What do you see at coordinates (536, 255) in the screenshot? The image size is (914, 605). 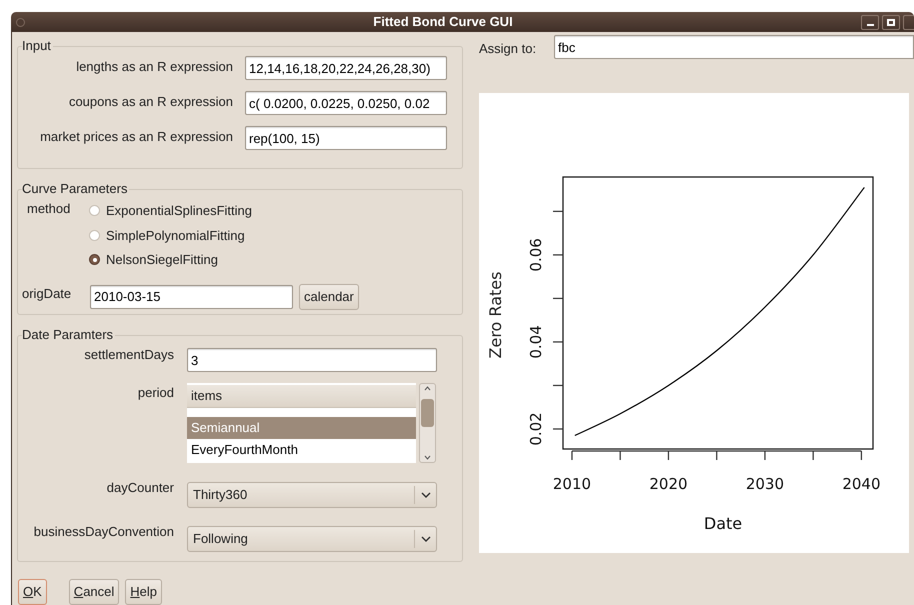 I see `y-tick-label: 0.06` at bounding box center [536, 255].